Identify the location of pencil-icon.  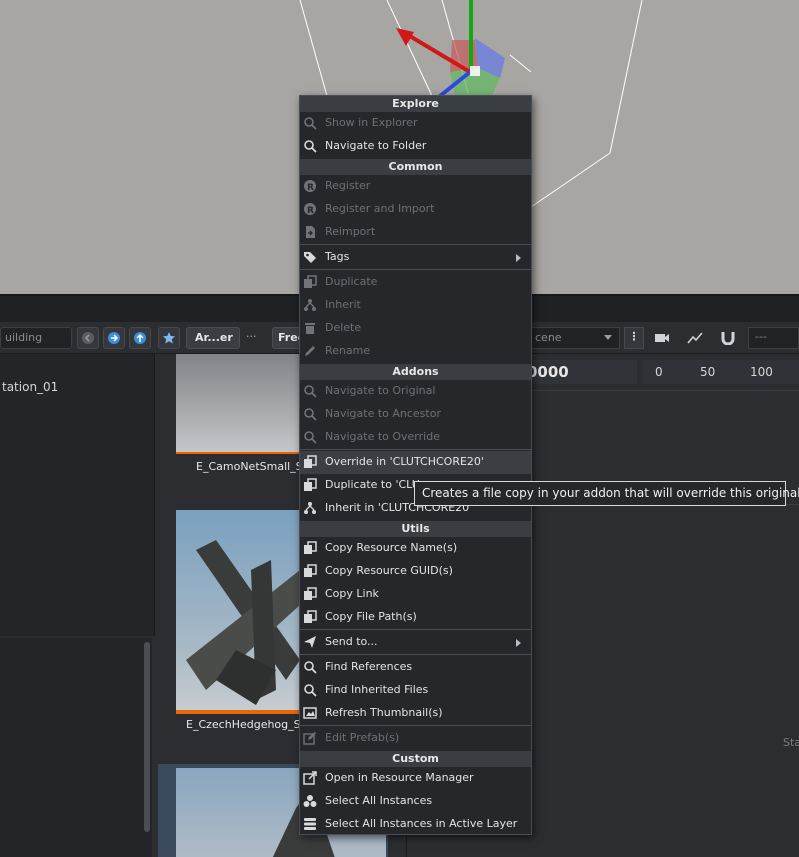
(310, 351).